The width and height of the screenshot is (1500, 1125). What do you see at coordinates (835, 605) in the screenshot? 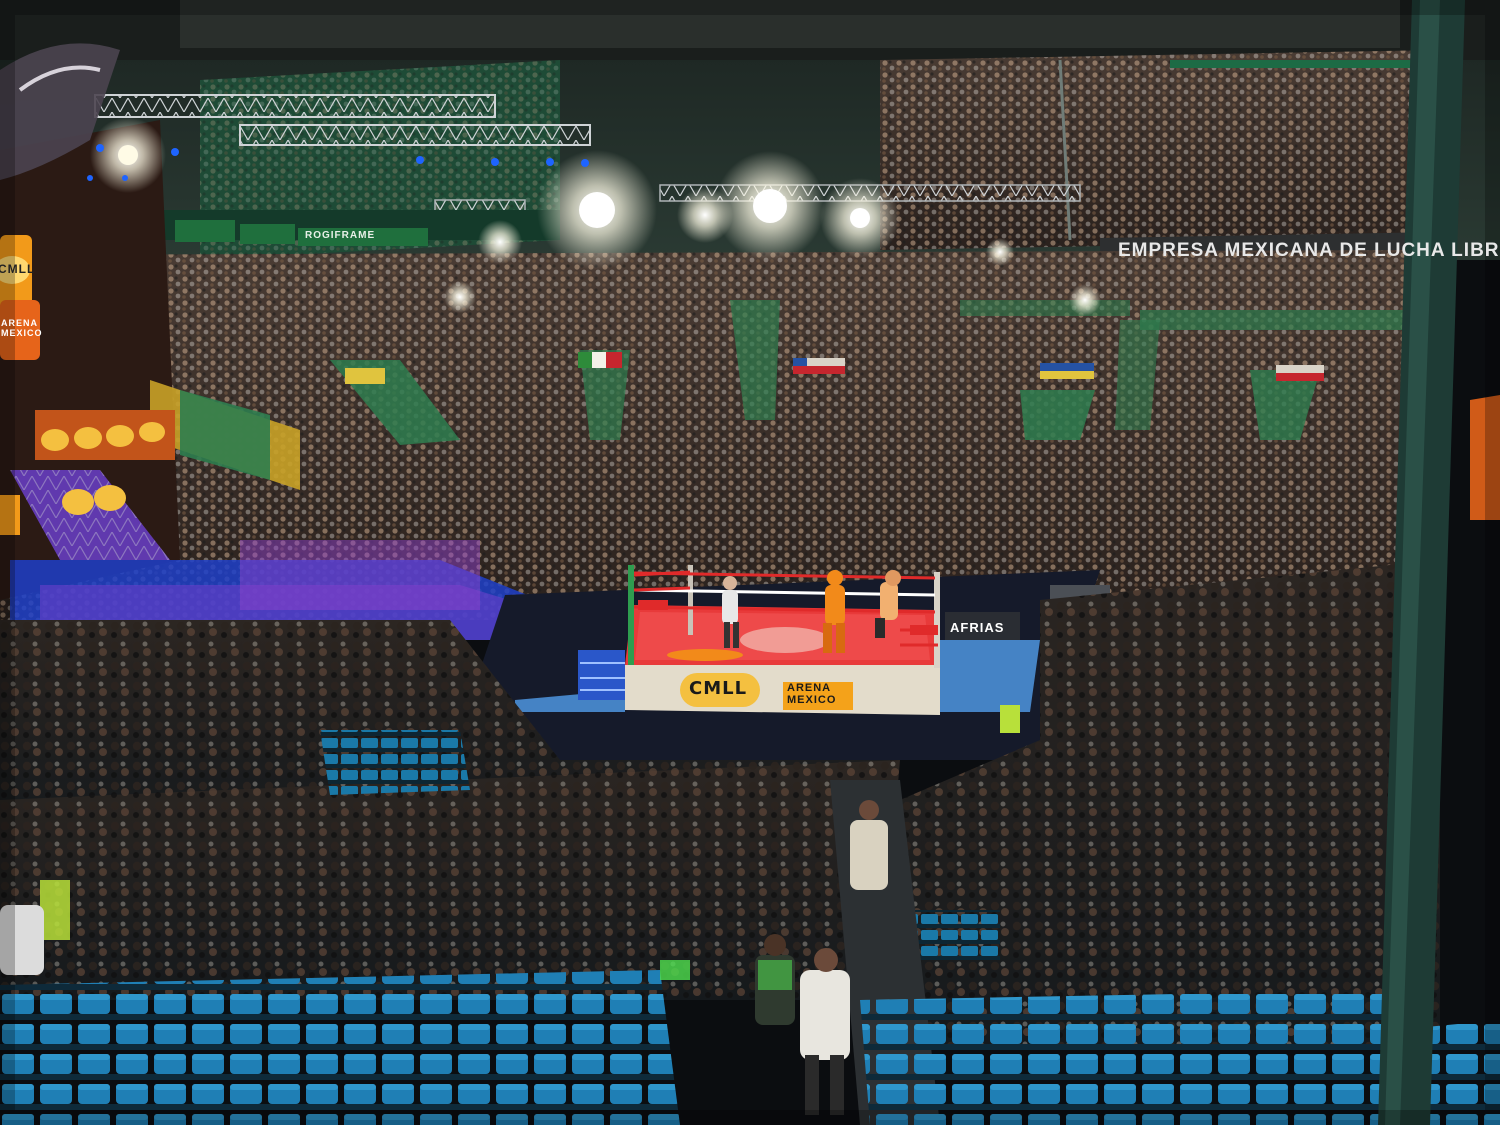
I see `wrestler-orange` at bounding box center [835, 605].